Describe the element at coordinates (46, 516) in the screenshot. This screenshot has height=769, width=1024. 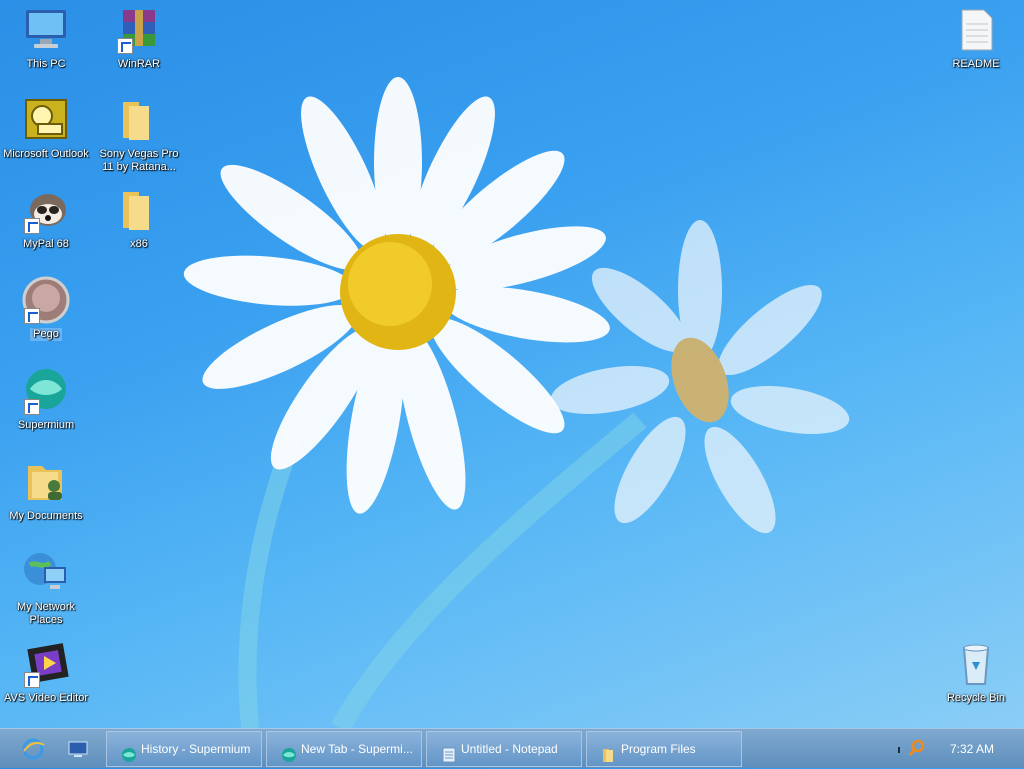
I see `desktop-icon-label: My Documents` at that location.